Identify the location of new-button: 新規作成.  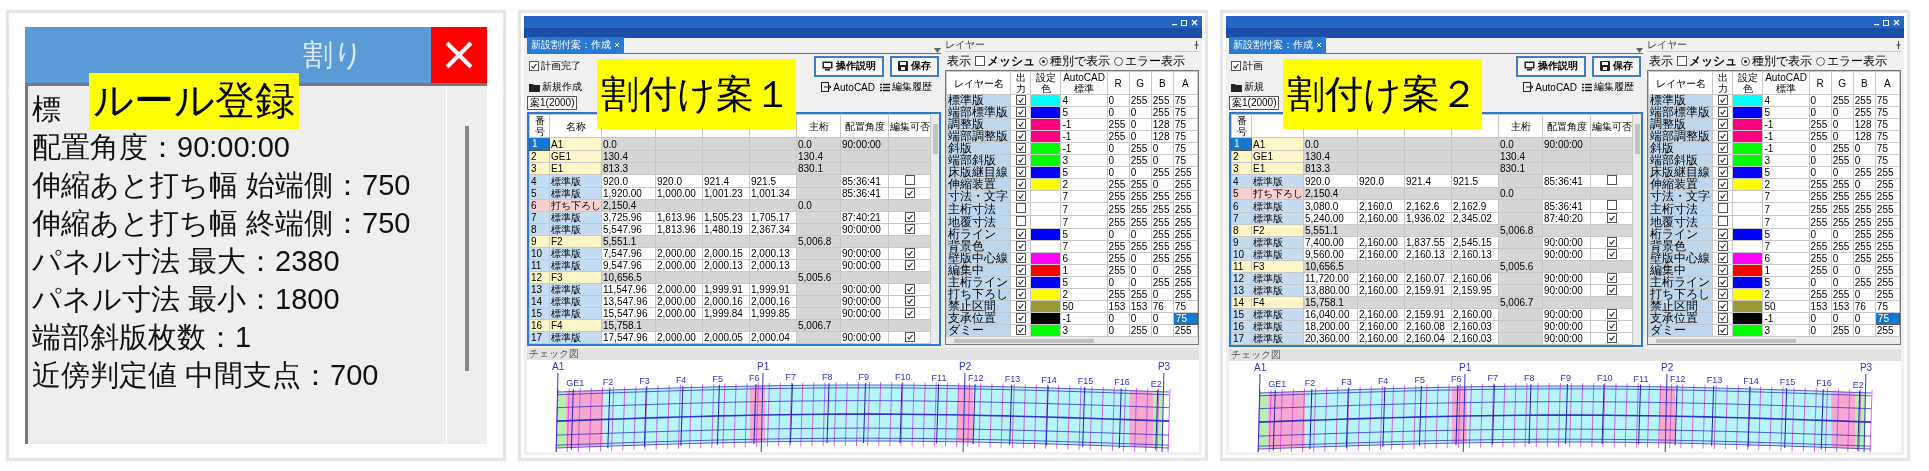
(555, 87).